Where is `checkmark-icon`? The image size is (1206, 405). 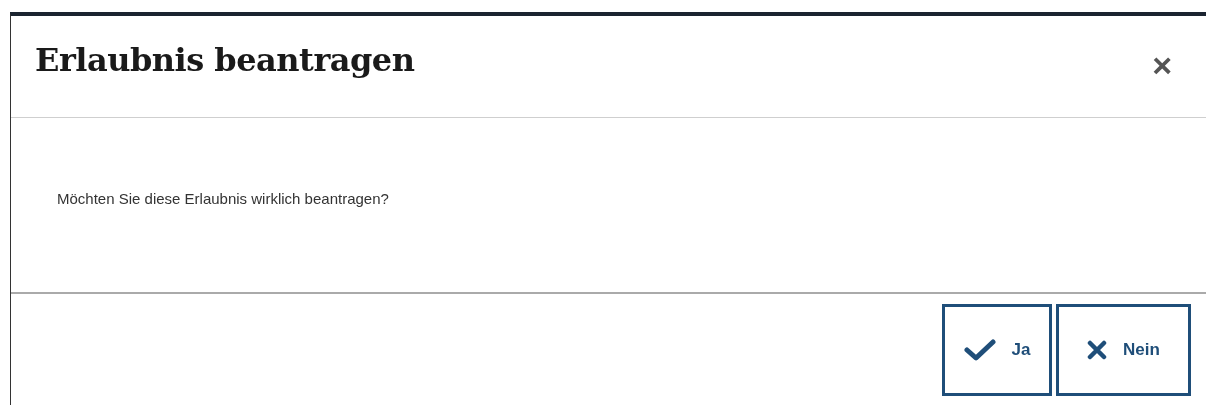 checkmark-icon is located at coordinates (979, 350).